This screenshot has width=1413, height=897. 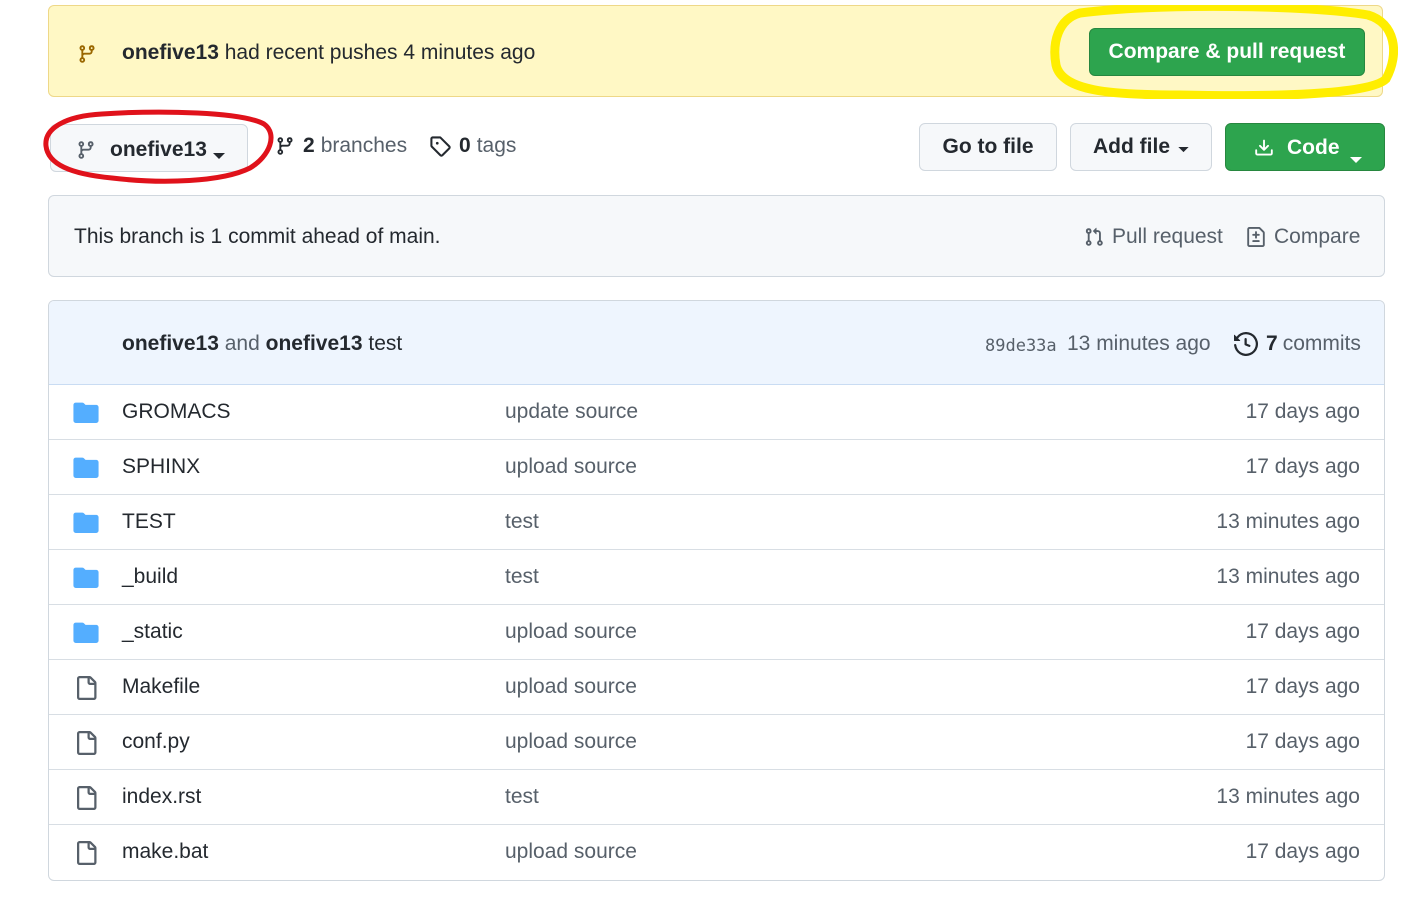 I want to click on commits-label: commits, so click(x=1321, y=343).